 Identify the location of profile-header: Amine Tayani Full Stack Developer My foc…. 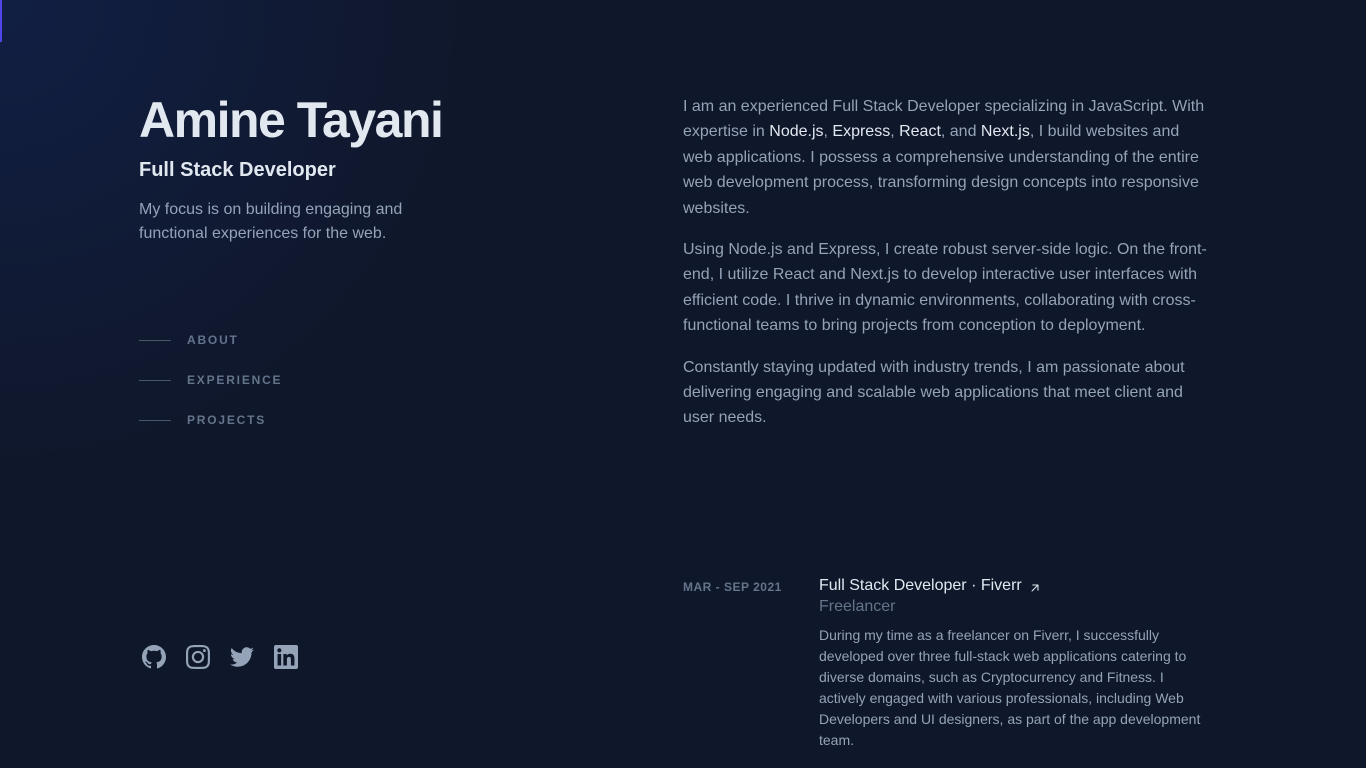
(349, 169).